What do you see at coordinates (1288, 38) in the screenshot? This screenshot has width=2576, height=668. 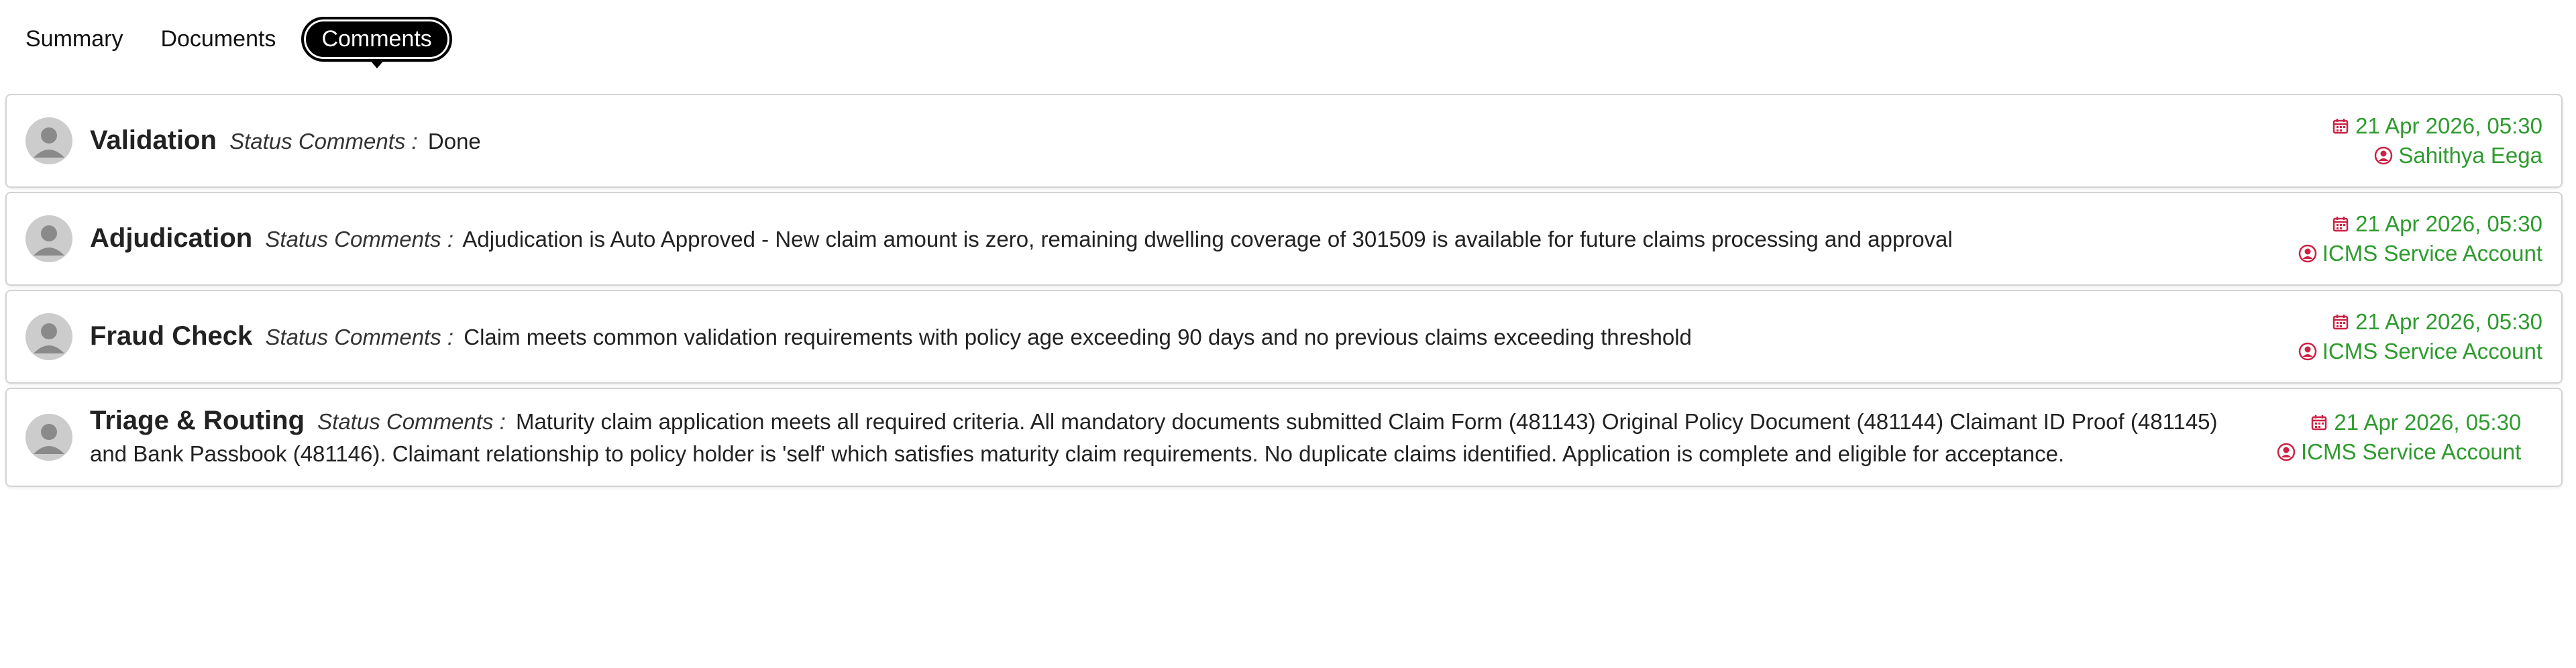 I see `tab-bar: Summary Documents Comments` at bounding box center [1288, 38].